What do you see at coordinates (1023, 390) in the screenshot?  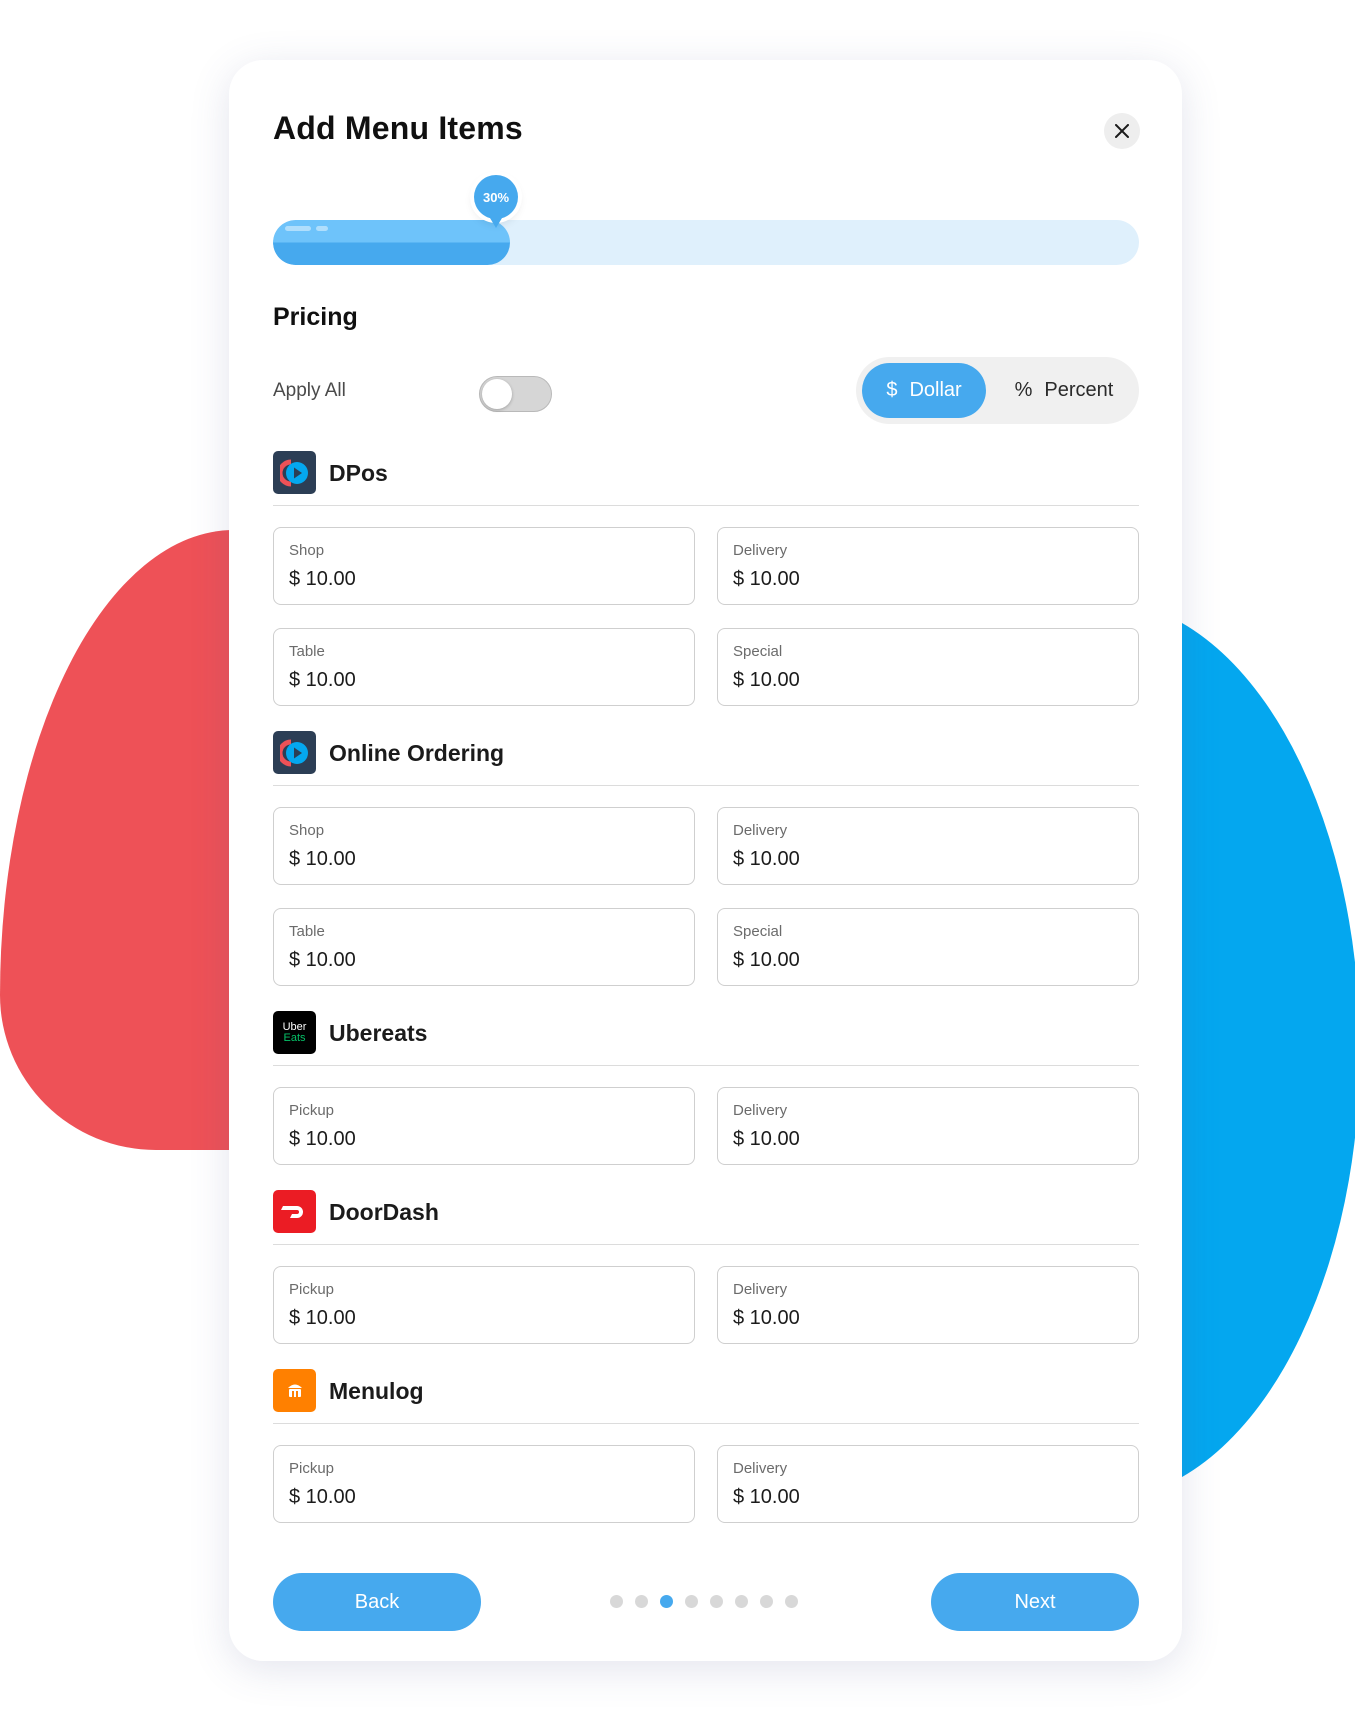 I see `percent-icon: %` at bounding box center [1023, 390].